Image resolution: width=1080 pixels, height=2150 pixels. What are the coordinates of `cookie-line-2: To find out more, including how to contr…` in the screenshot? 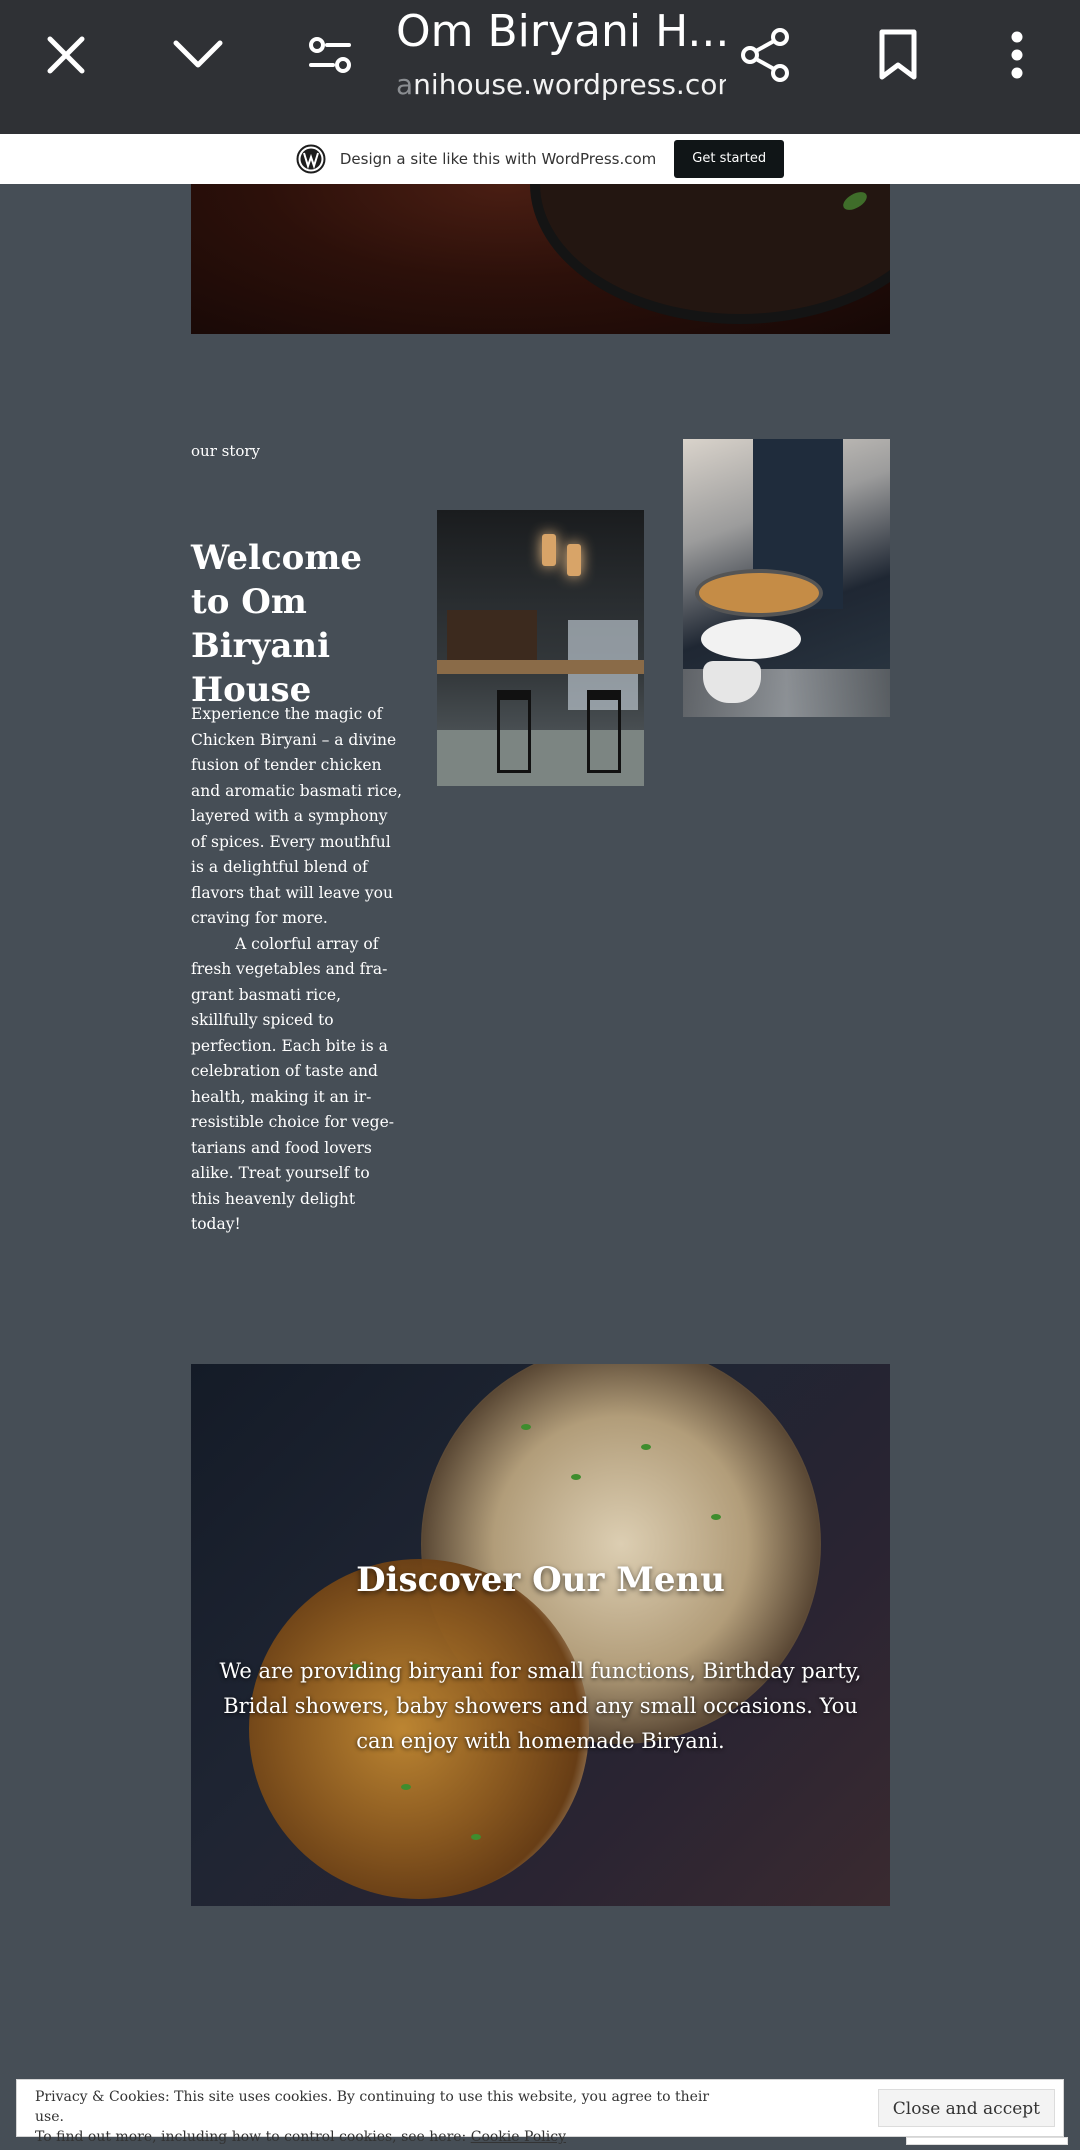 It's located at (251, 2137).